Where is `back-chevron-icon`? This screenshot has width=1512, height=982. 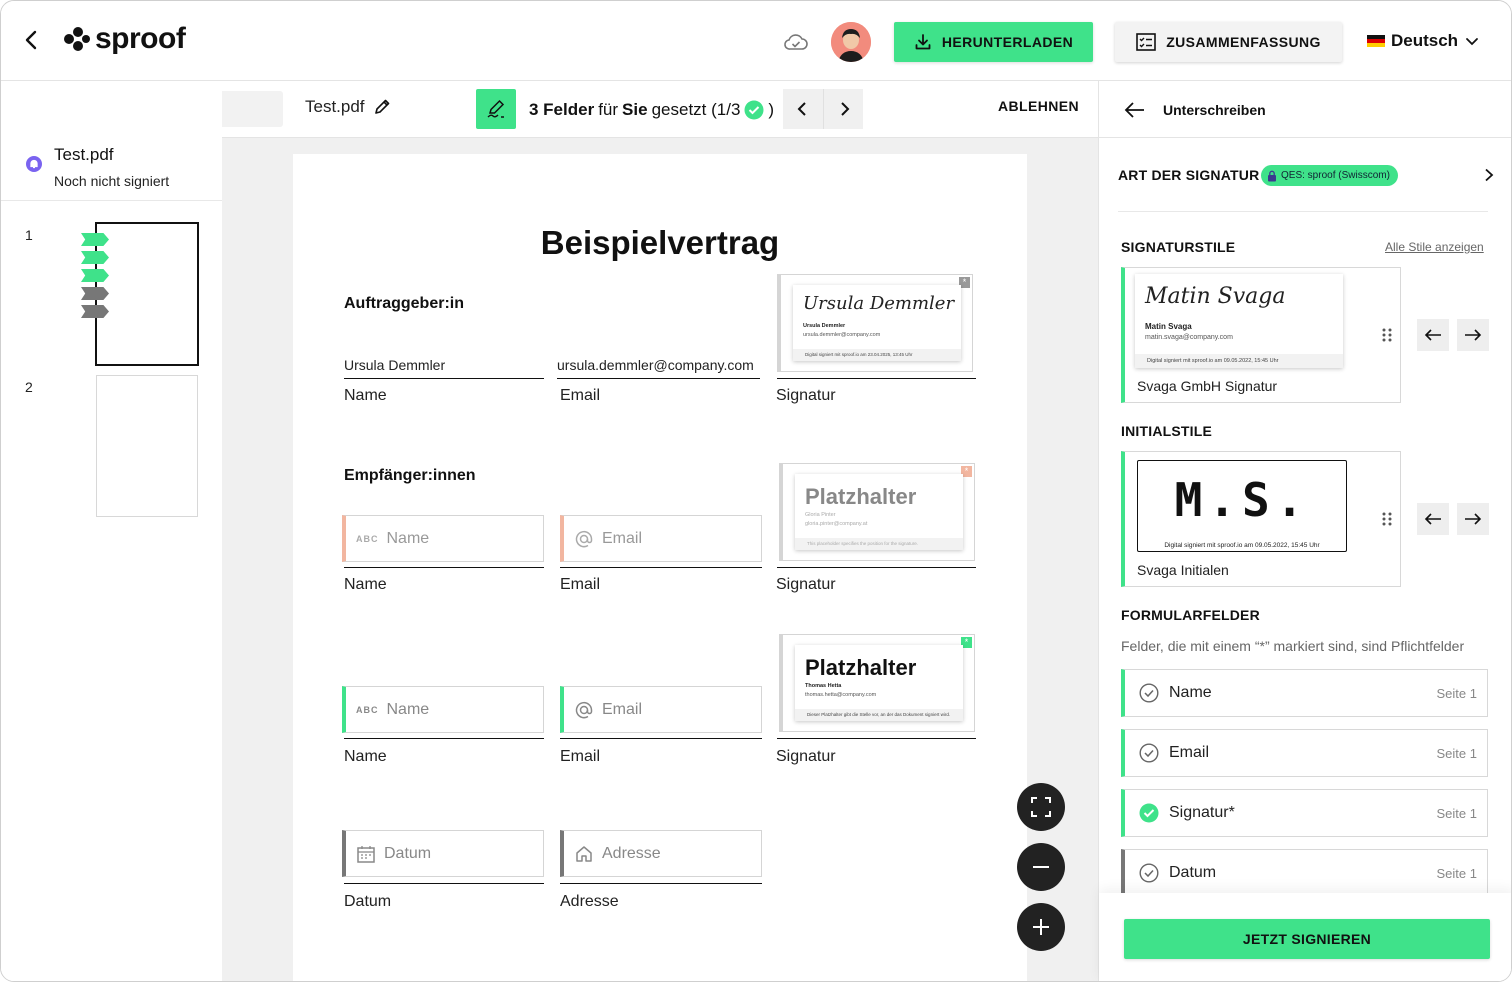
back-chevron-icon is located at coordinates (32, 40).